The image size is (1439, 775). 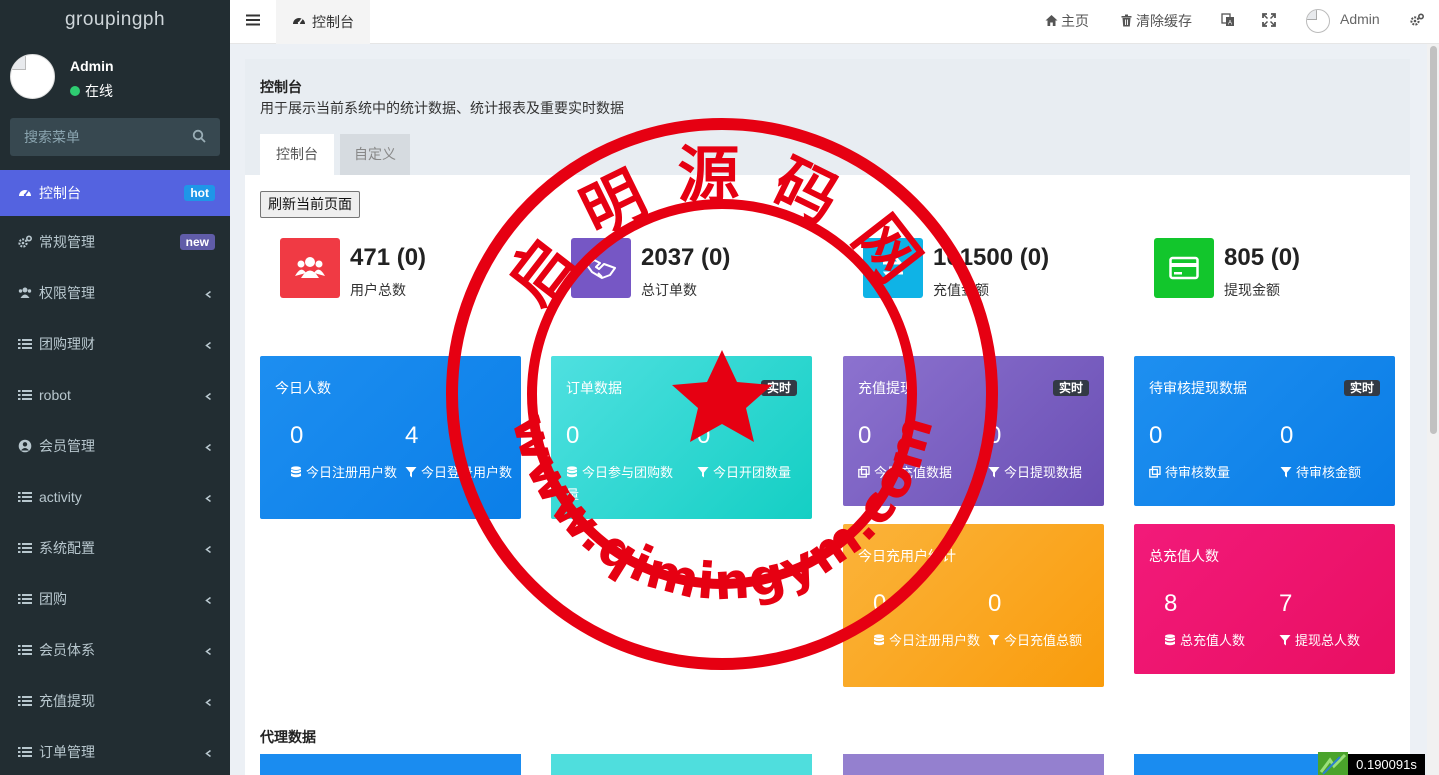 What do you see at coordinates (1336, 641) in the screenshot?
I see `card-label-2: 提现总人数` at bounding box center [1336, 641].